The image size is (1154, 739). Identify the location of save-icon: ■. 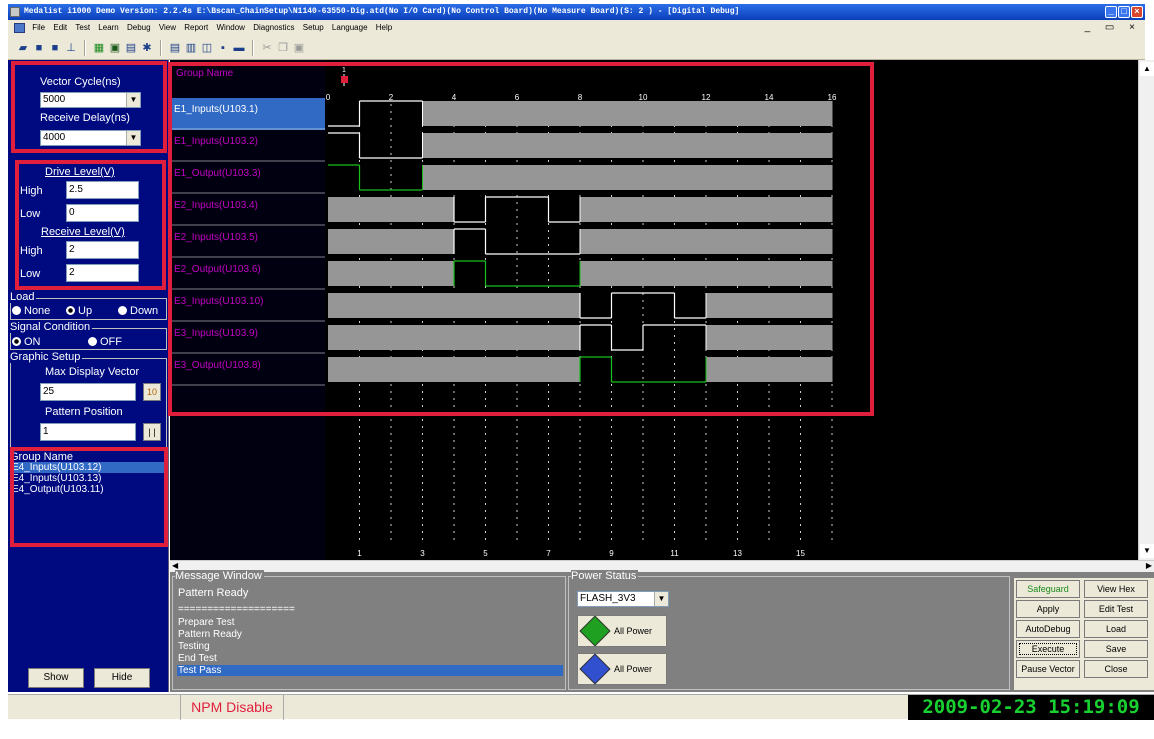
(39, 48).